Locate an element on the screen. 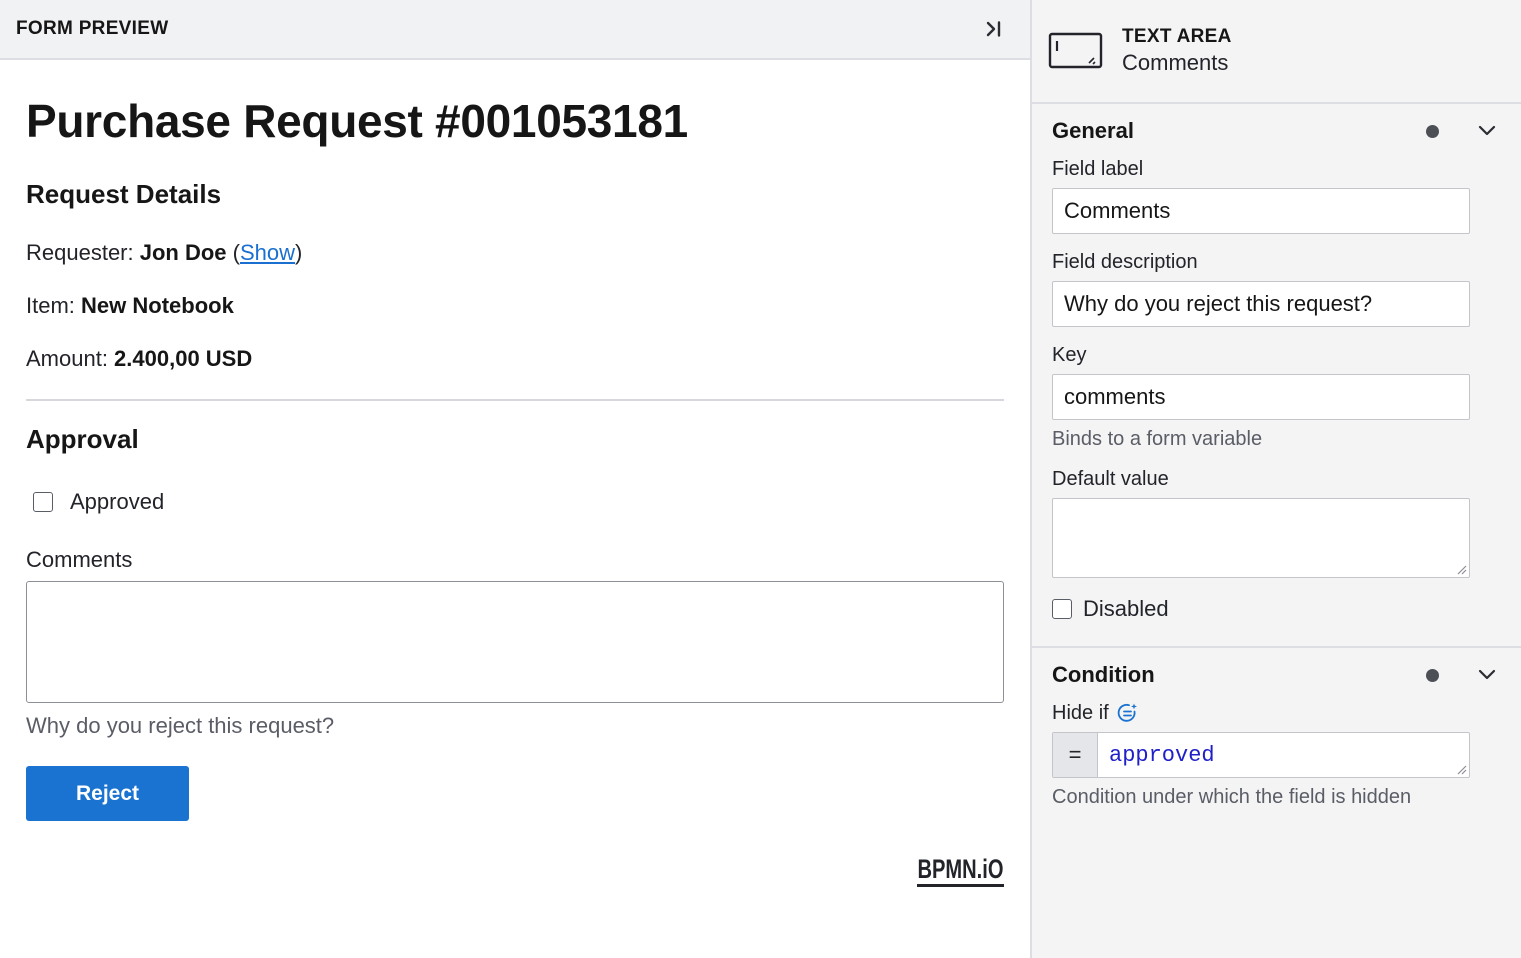 This screenshot has width=1521, height=958. requester-value: Jon Doe is located at coordinates (183, 252).